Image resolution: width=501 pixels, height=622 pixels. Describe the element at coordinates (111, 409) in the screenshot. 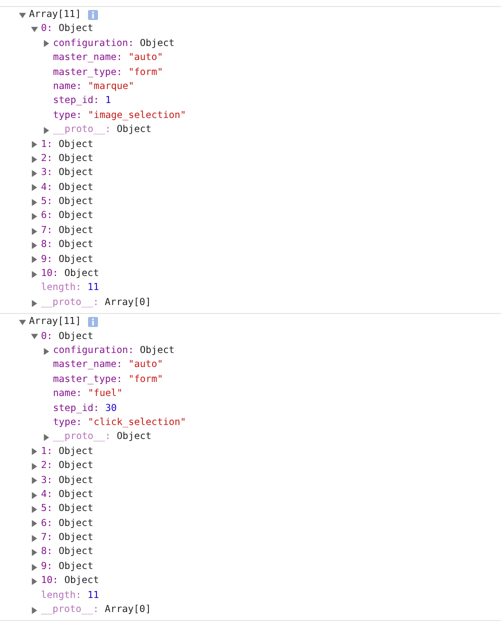

I see `property-value: 30` at that location.